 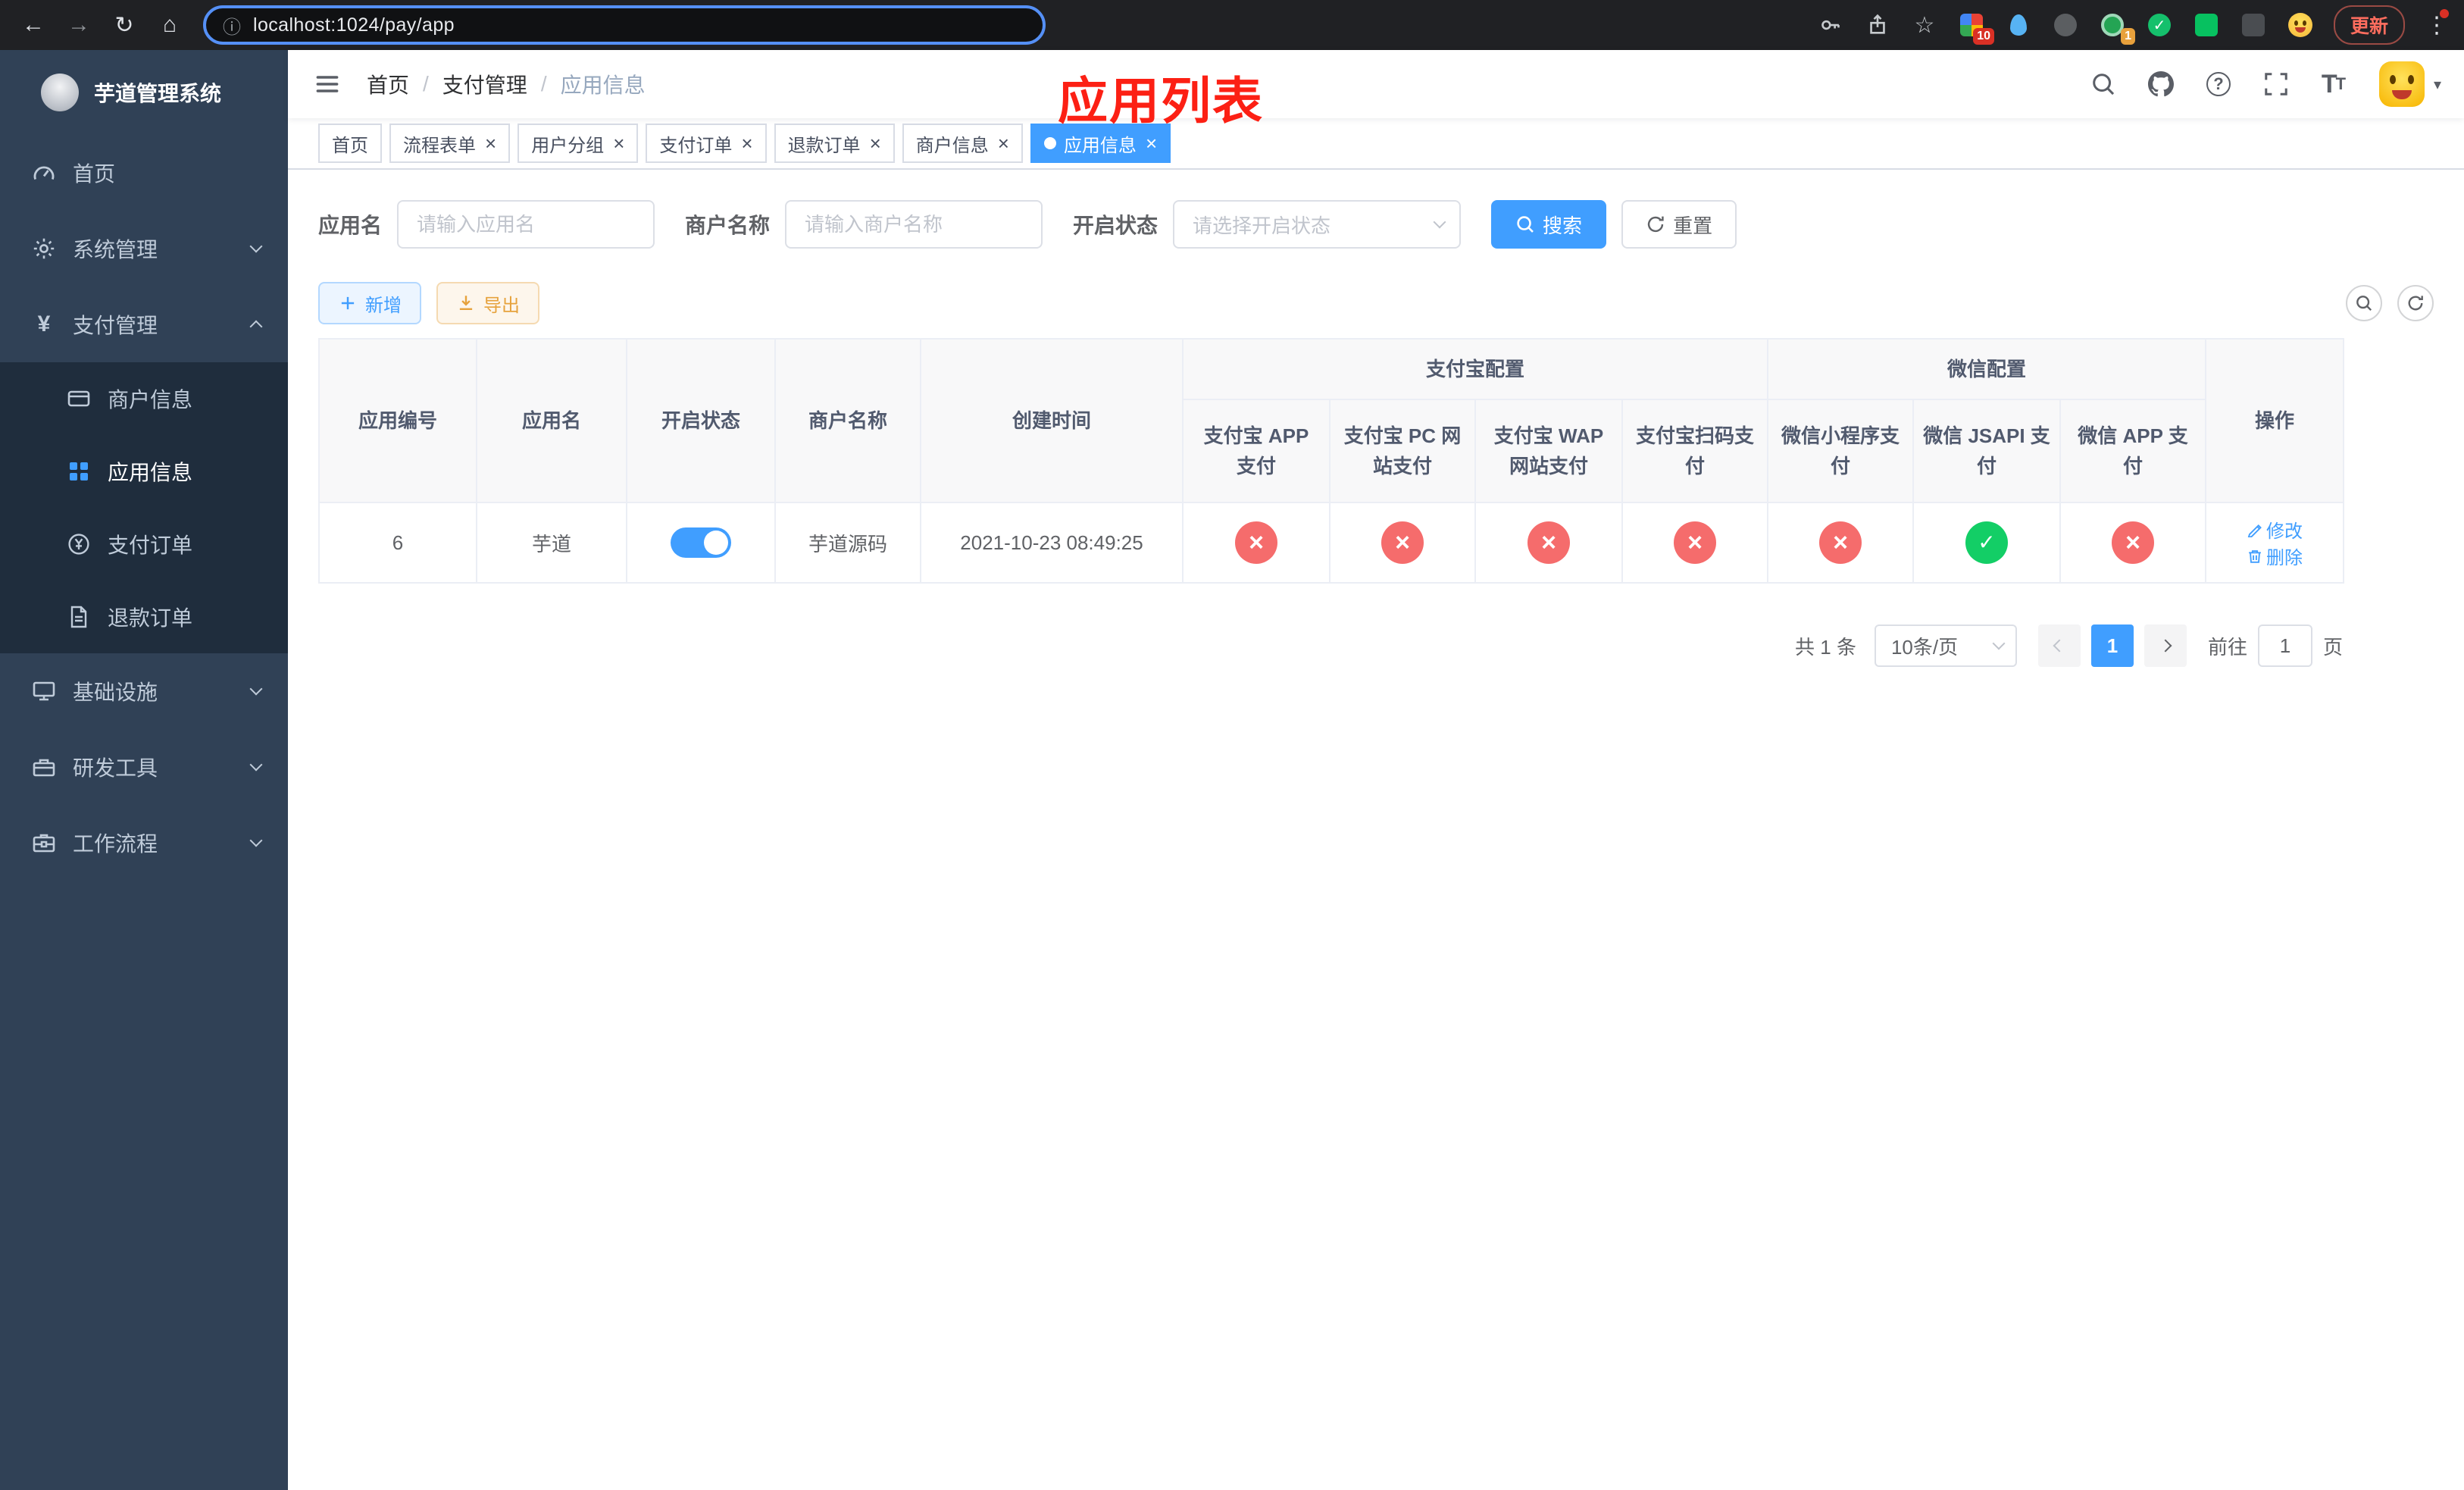 I want to click on extension-ring-icon: 1, so click(x=2117, y=28).